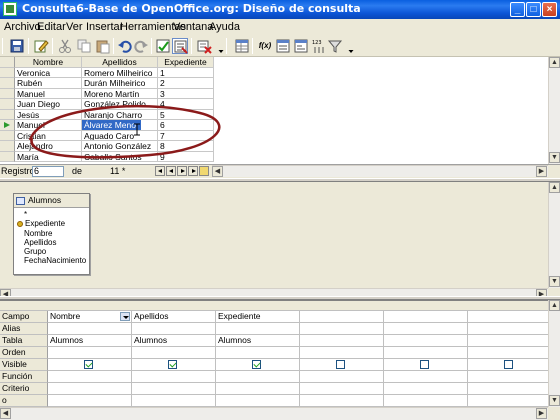  What do you see at coordinates (335, 46) in the screenshot?
I see `filter-icon` at bounding box center [335, 46].